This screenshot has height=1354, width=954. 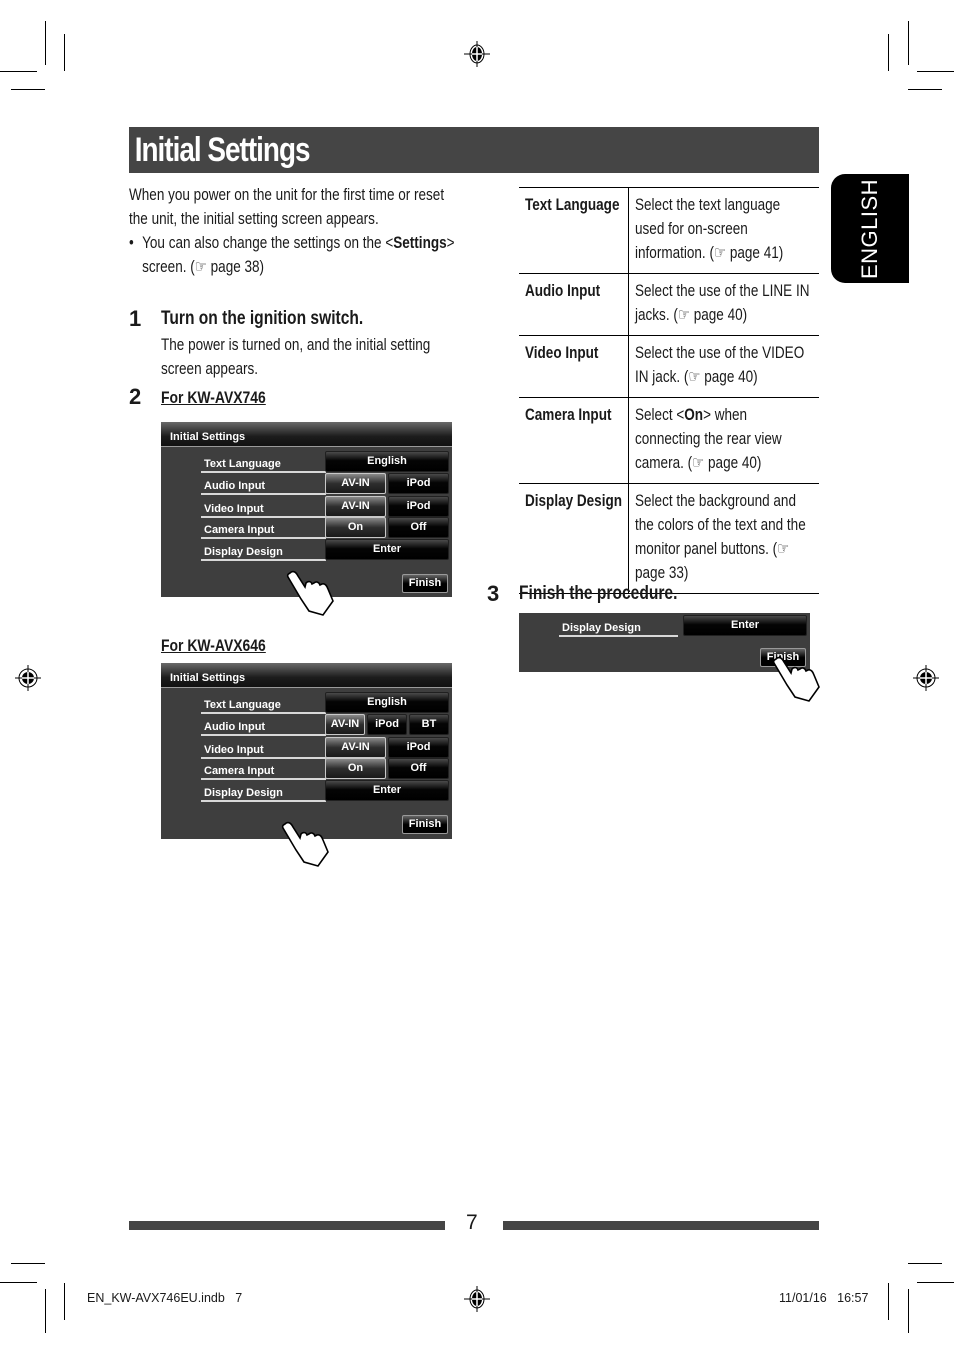 I want to click on setting-row: Camera Input On Off, so click(x=325, y=769).